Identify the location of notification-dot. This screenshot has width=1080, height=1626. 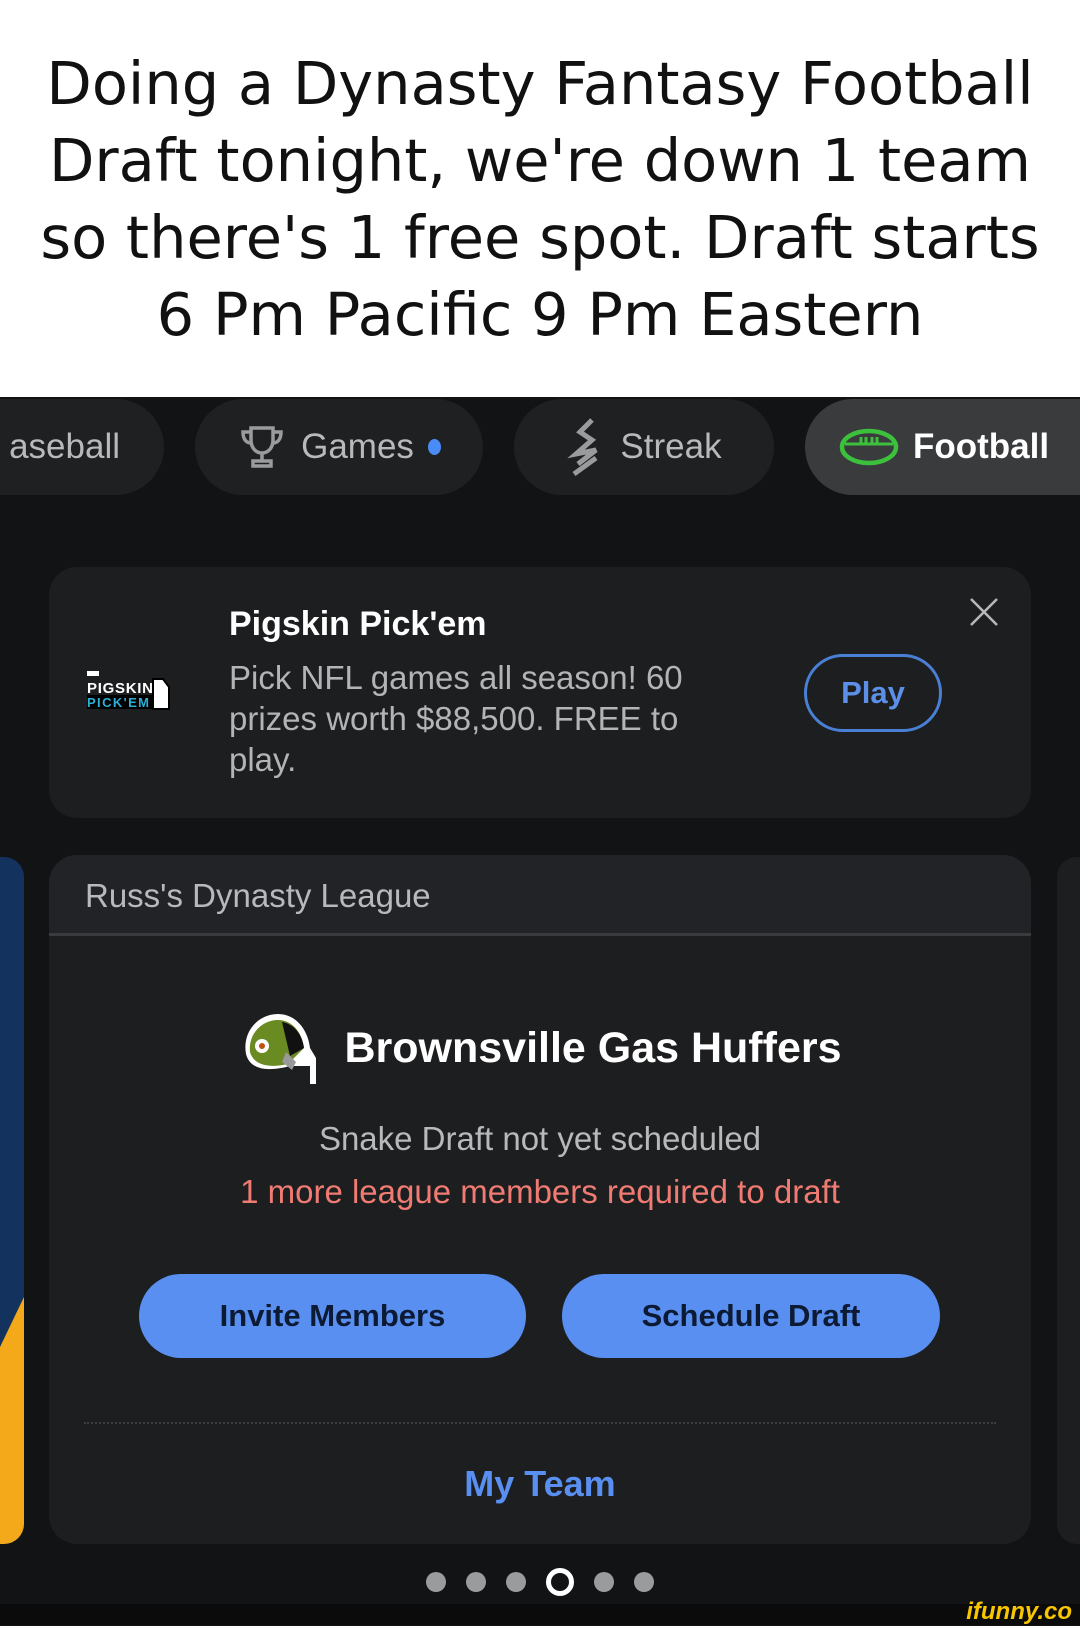
(434, 447).